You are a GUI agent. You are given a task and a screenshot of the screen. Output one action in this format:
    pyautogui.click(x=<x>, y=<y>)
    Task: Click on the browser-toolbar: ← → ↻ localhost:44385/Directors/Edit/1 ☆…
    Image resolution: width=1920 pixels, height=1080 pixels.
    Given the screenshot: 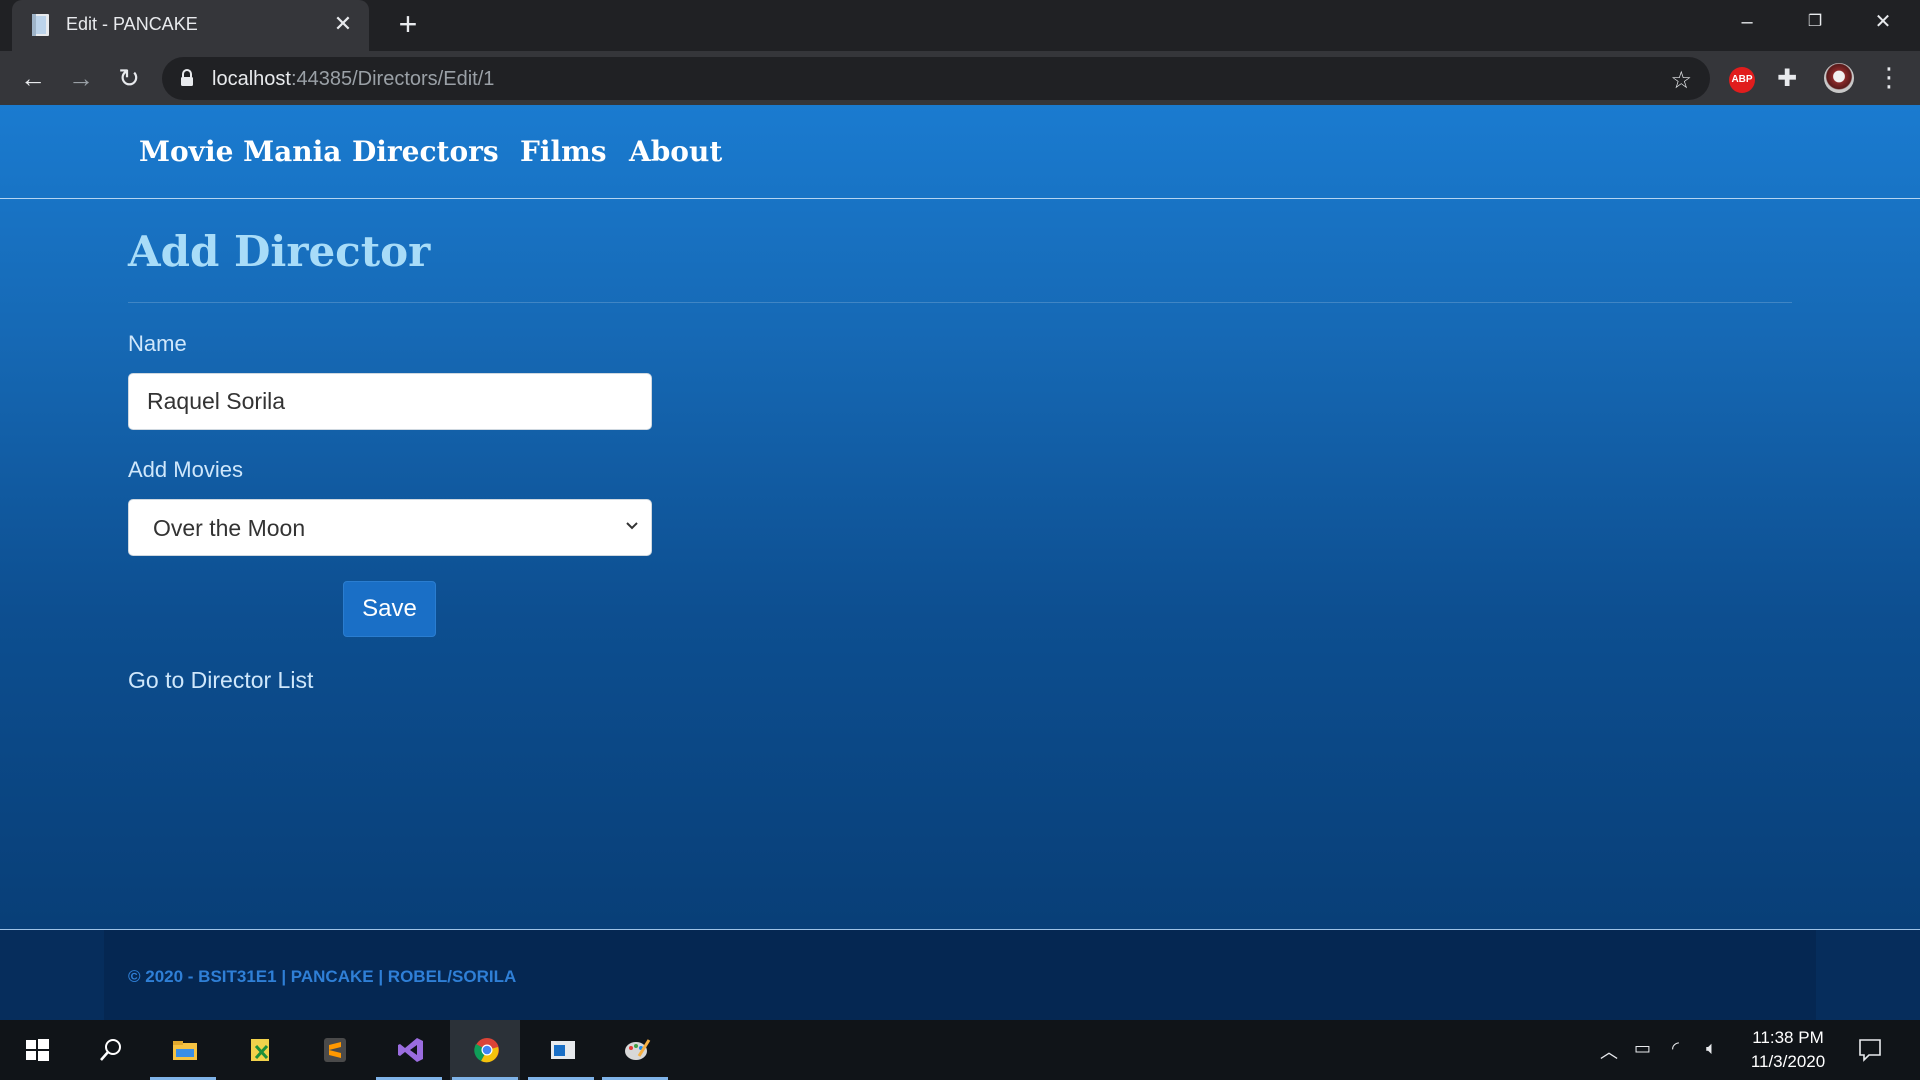 What is the action you would take?
    pyautogui.click(x=960, y=78)
    